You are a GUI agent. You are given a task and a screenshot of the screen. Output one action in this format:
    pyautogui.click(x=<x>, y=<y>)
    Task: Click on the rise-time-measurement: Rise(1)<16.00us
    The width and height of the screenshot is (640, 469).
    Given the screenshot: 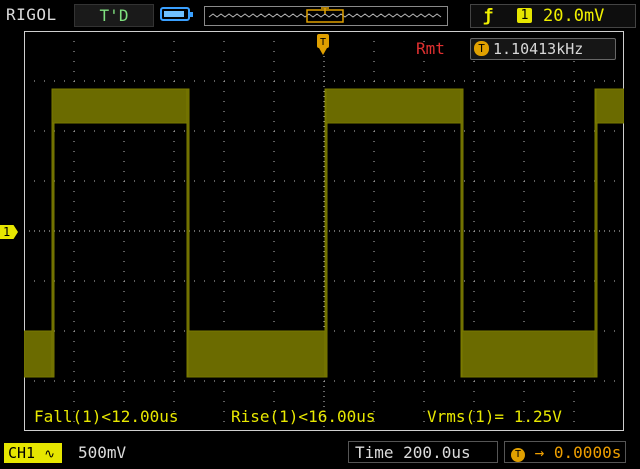 What is the action you would take?
    pyautogui.click(x=303, y=416)
    